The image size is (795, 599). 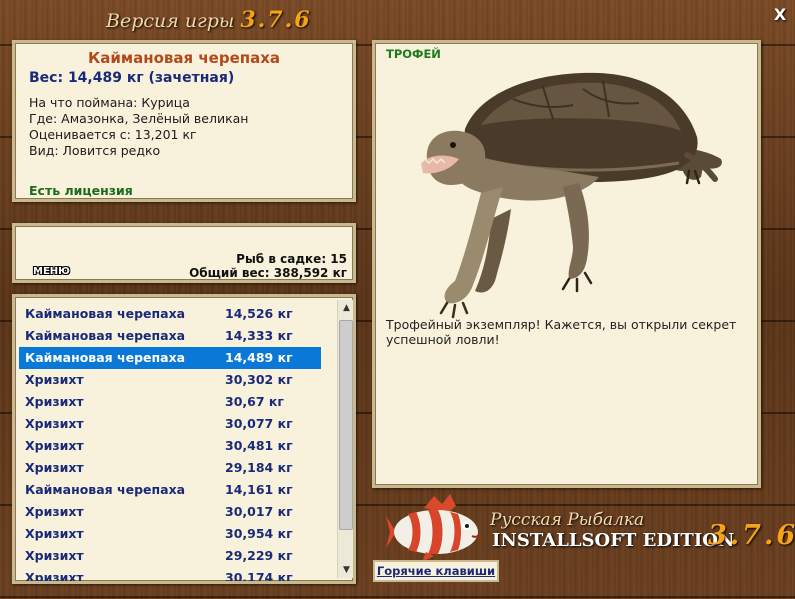 I want to click on arrow-down-icon: ▼, so click(x=345, y=570).